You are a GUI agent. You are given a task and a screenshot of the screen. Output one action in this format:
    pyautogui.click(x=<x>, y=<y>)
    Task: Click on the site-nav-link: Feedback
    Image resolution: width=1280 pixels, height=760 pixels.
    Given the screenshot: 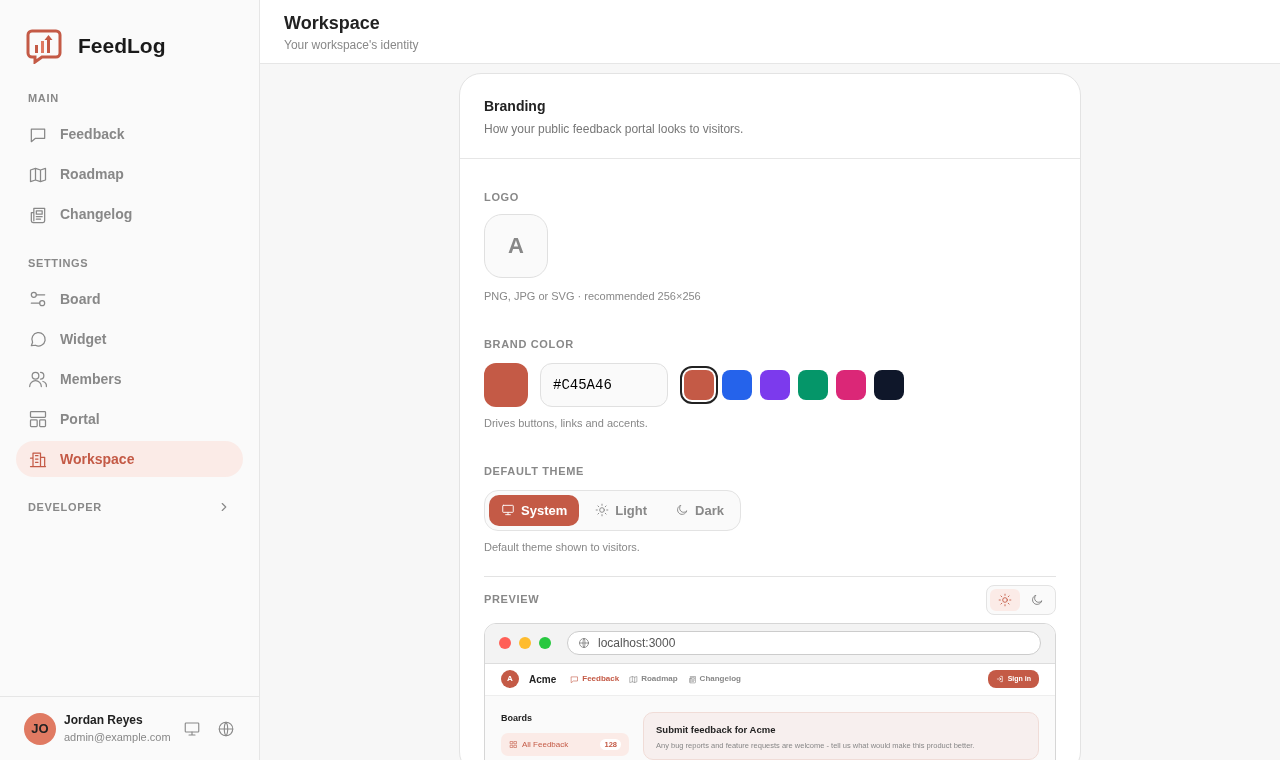 What is the action you would take?
    pyautogui.click(x=595, y=679)
    